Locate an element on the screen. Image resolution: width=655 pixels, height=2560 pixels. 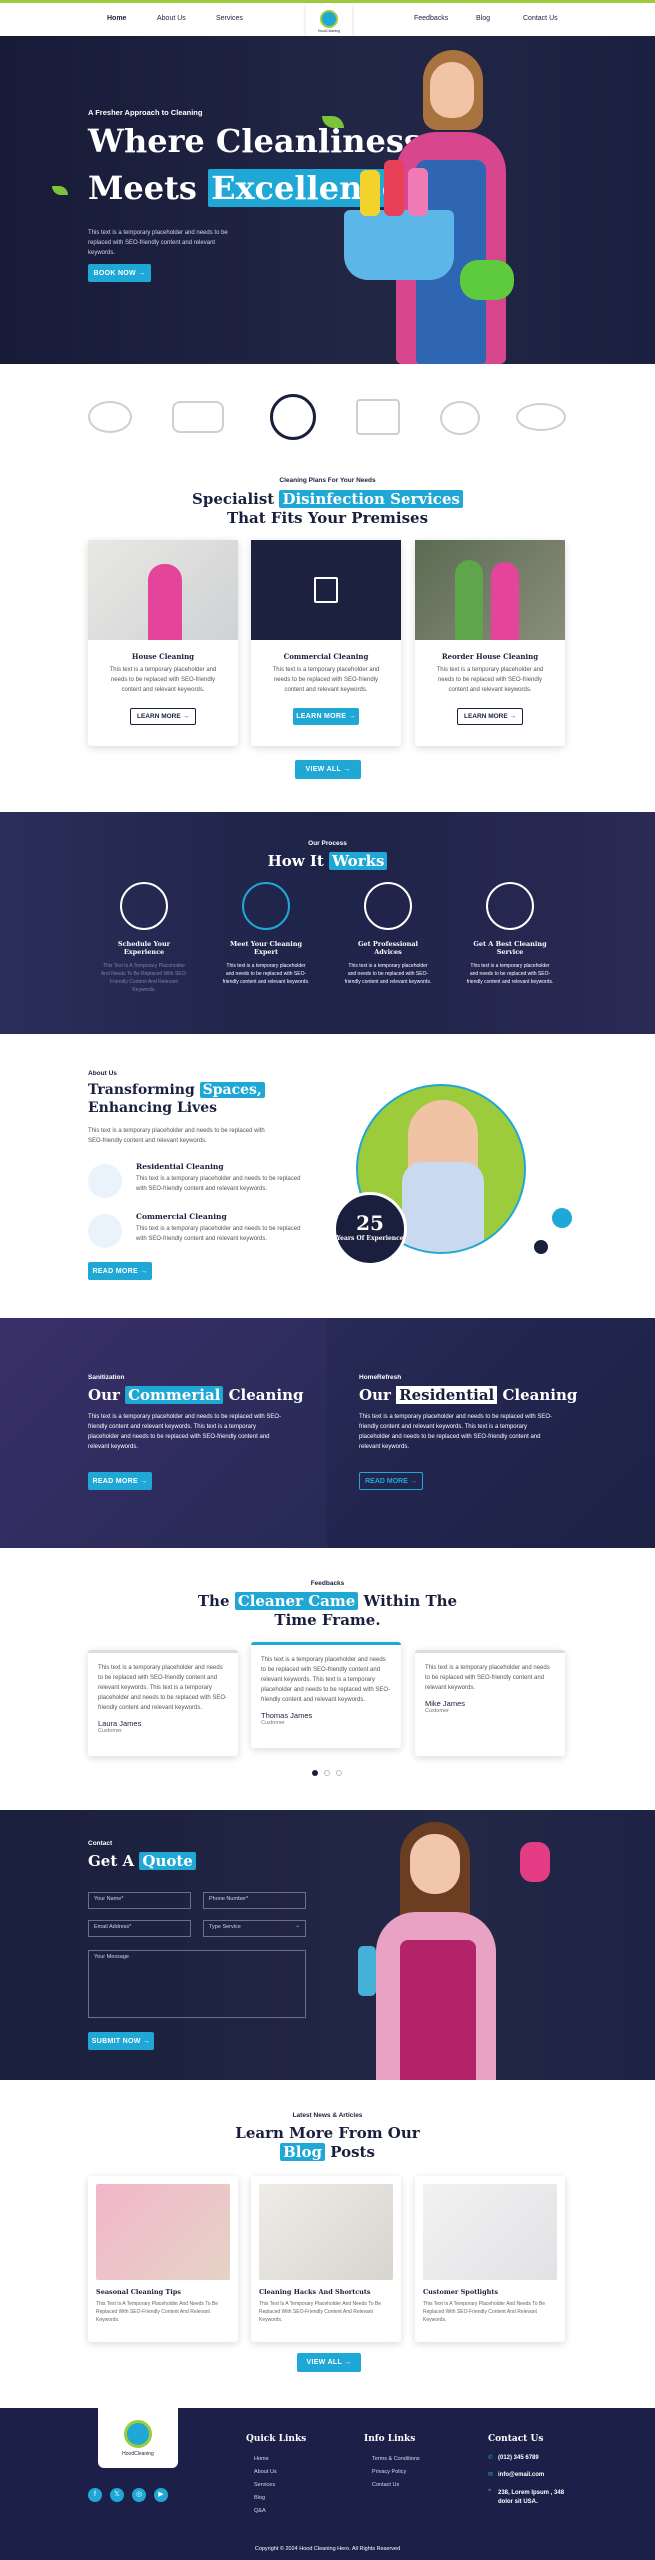
split-right-title: Our Residential Cleaning is located at coordinates (468, 1395).